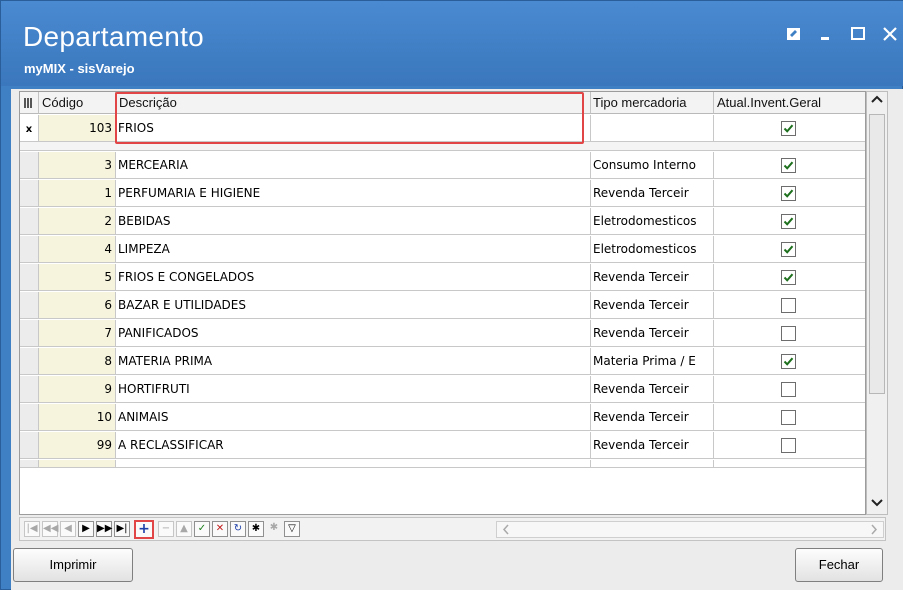 The image size is (903, 590). Describe the element at coordinates (77, 445) in the screenshot. I see `code-cell: 99` at that location.